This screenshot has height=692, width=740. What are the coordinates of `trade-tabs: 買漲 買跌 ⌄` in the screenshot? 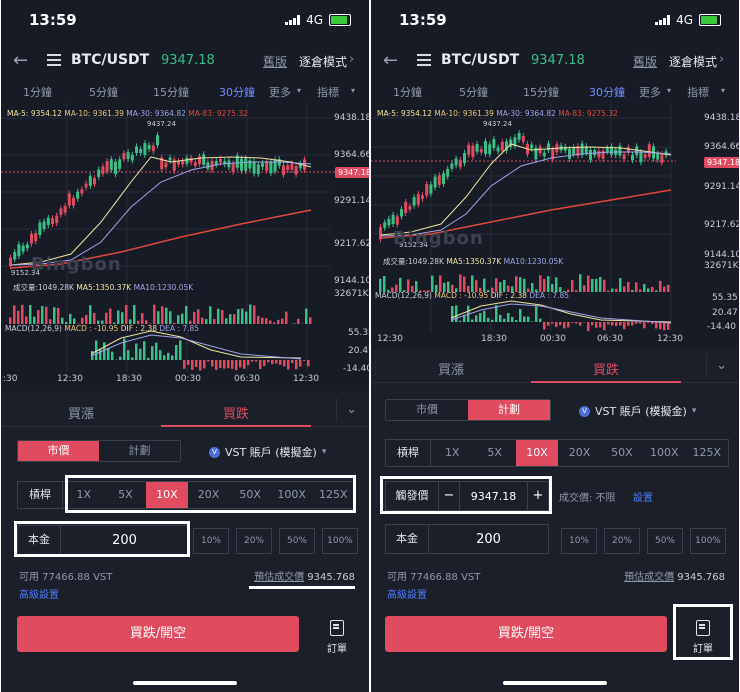 It's located at (185, 411).